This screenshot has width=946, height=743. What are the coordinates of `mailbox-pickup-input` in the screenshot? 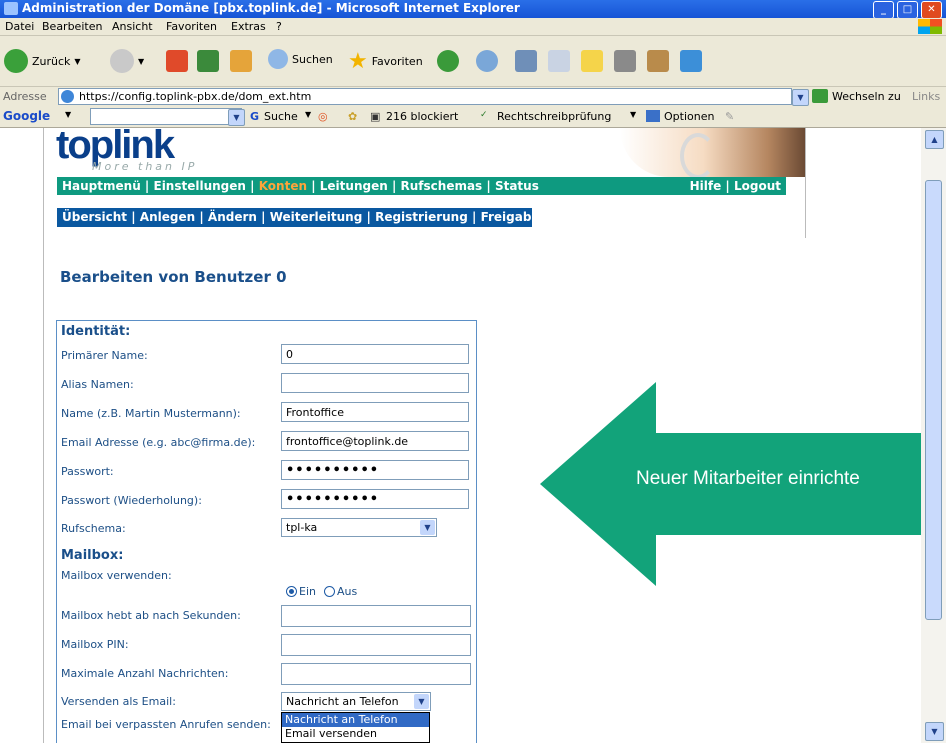 It's located at (376, 616).